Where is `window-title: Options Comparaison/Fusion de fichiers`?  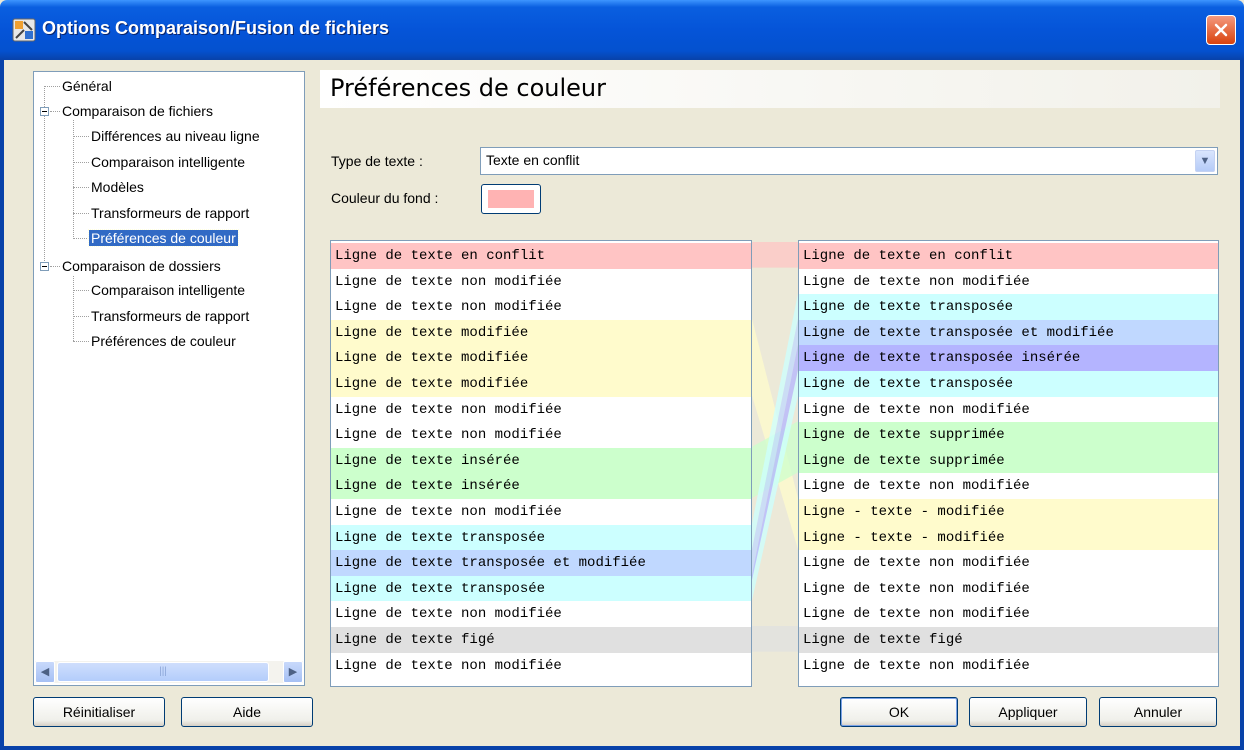 window-title: Options Comparaison/Fusion de fichiers is located at coordinates (216, 28).